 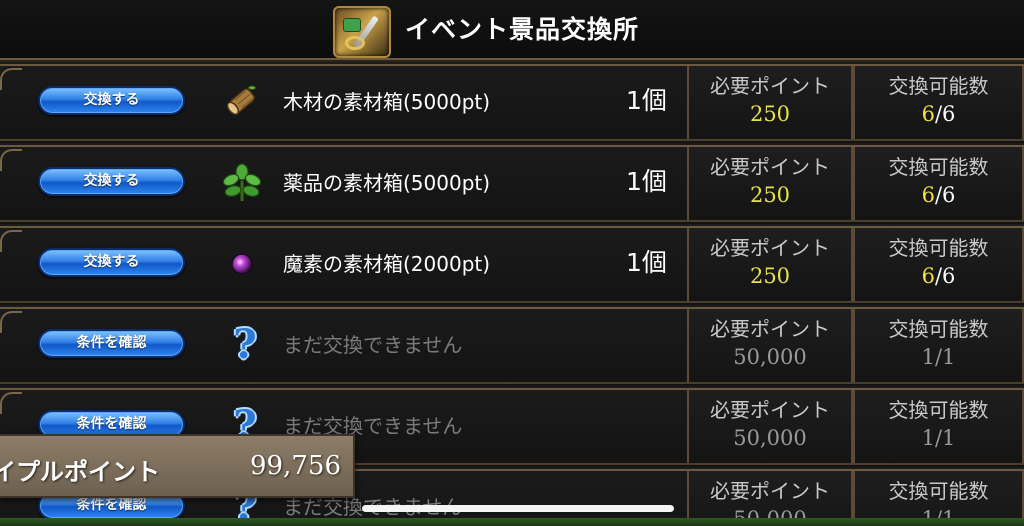 What do you see at coordinates (295, 466) in the screenshot?
I see `points-value: 99,756` at bounding box center [295, 466].